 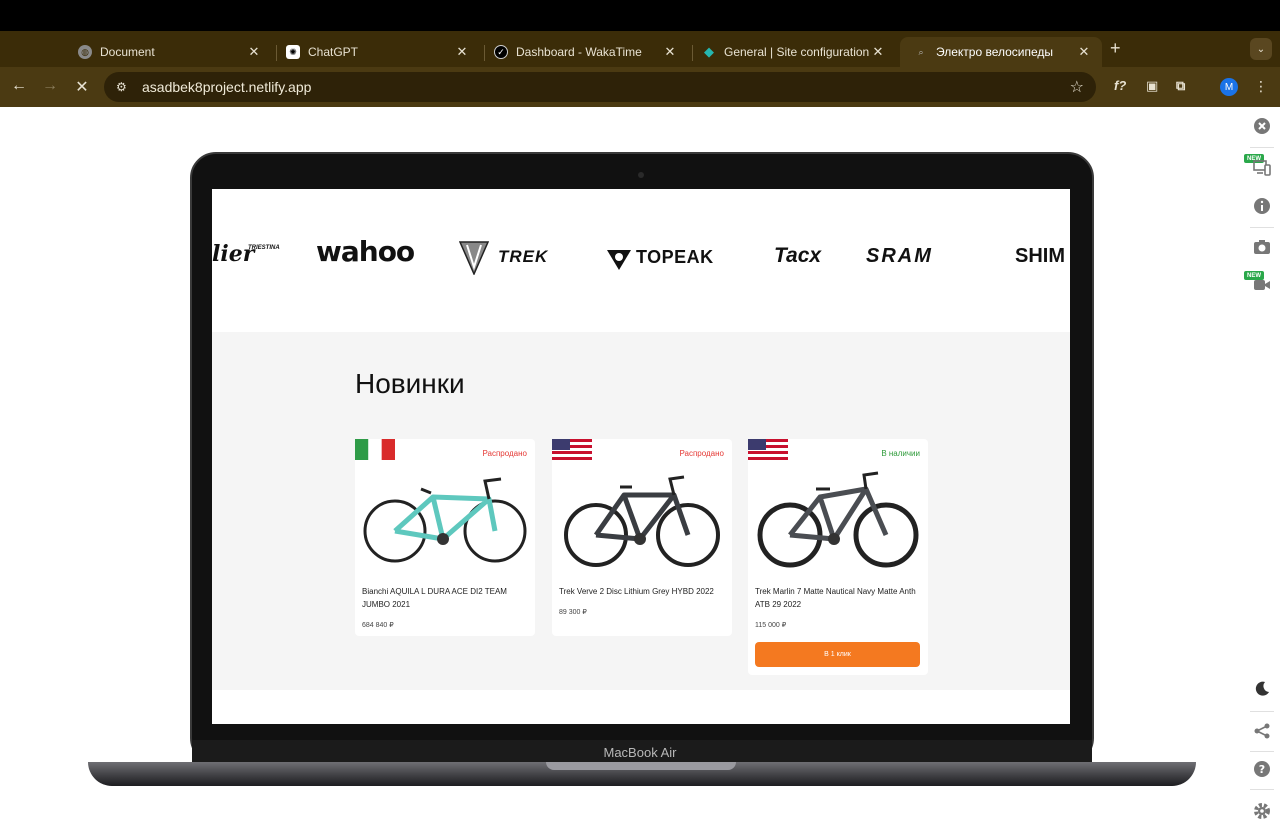 I want to click on tab-netlify: ◆ General | Site configuration | t ✕, so click(x=792, y=52).